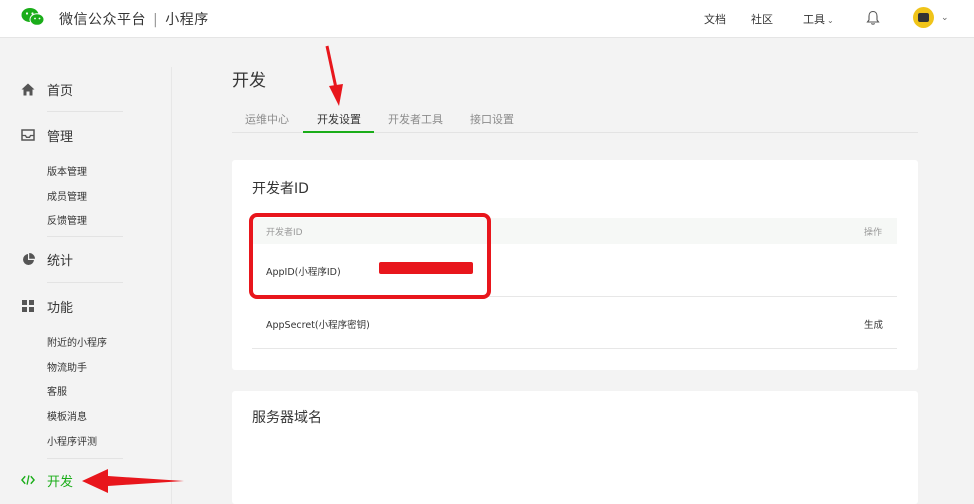 The image size is (974, 504). Describe the element at coordinates (370, 256) in the screenshot. I see `annotation-highlight-box` at that location.